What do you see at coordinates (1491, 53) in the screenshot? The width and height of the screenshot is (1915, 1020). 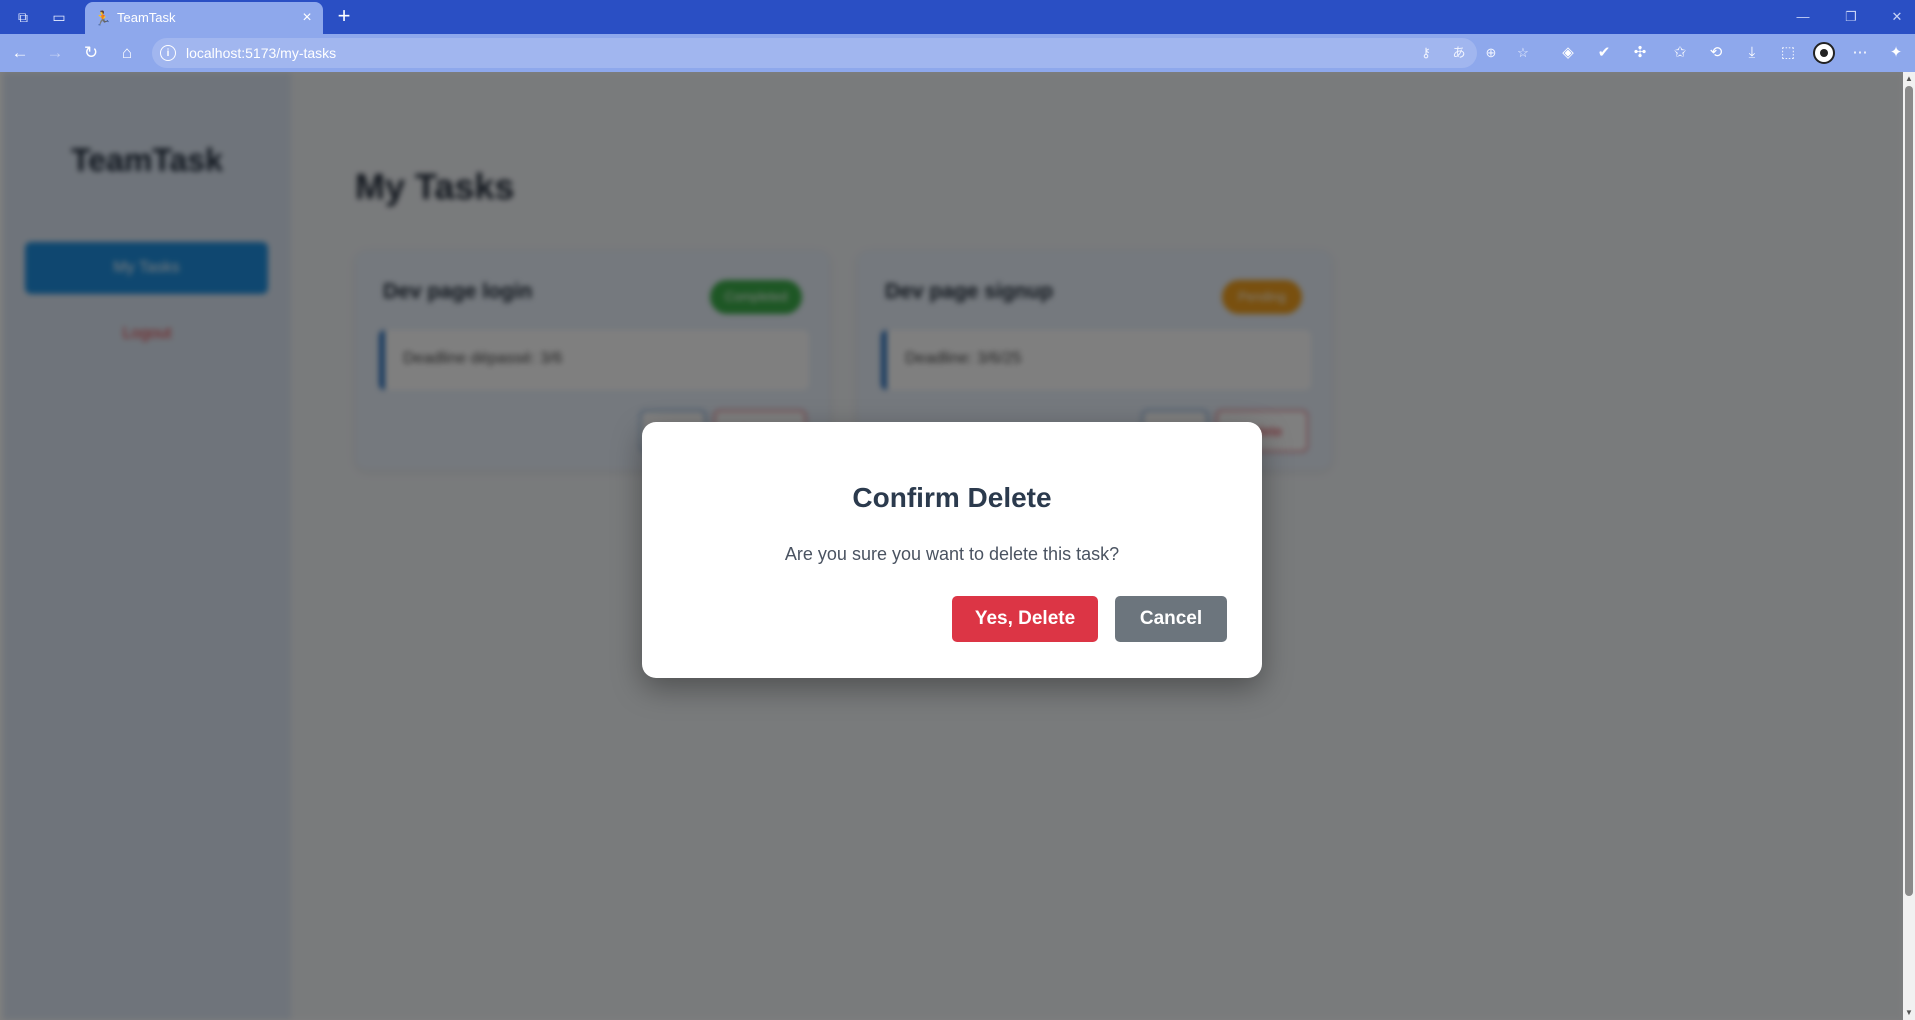 I see `zoom-icon: ⊕` at bounding box center [1491, 53].